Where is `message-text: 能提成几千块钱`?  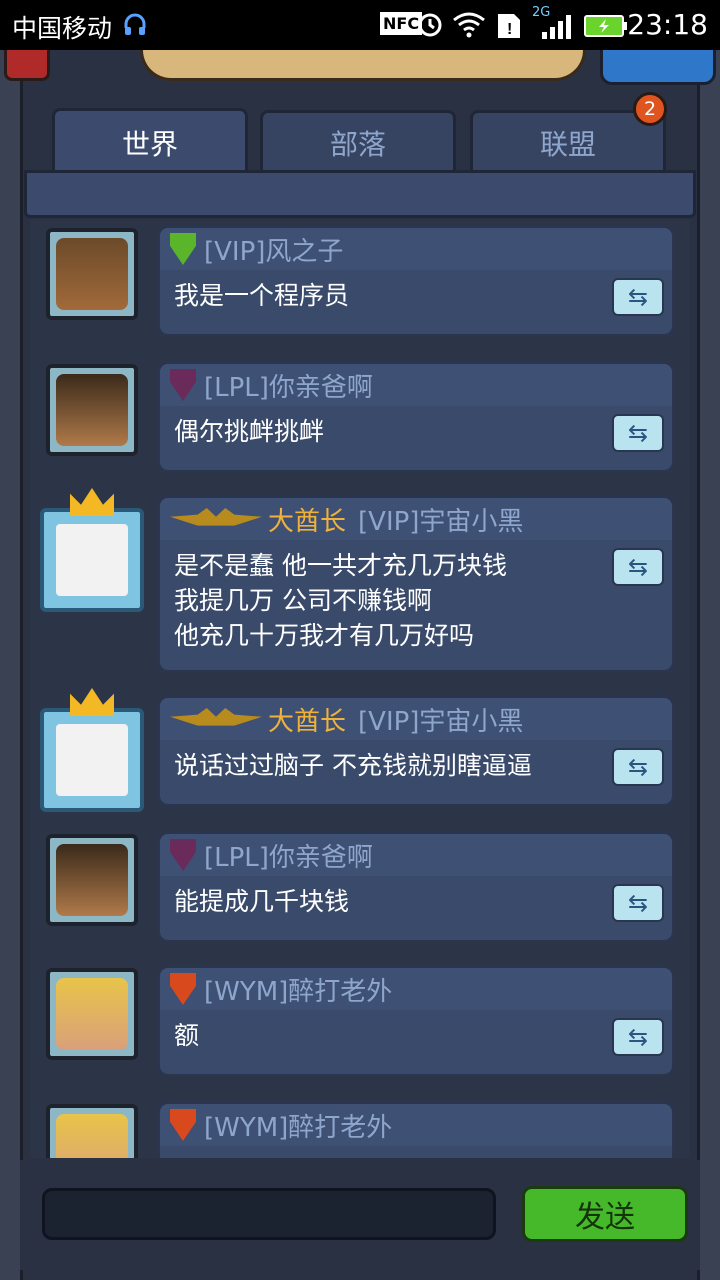
message-text: 能提成几千块钱 is located at coordinates (262, 901).